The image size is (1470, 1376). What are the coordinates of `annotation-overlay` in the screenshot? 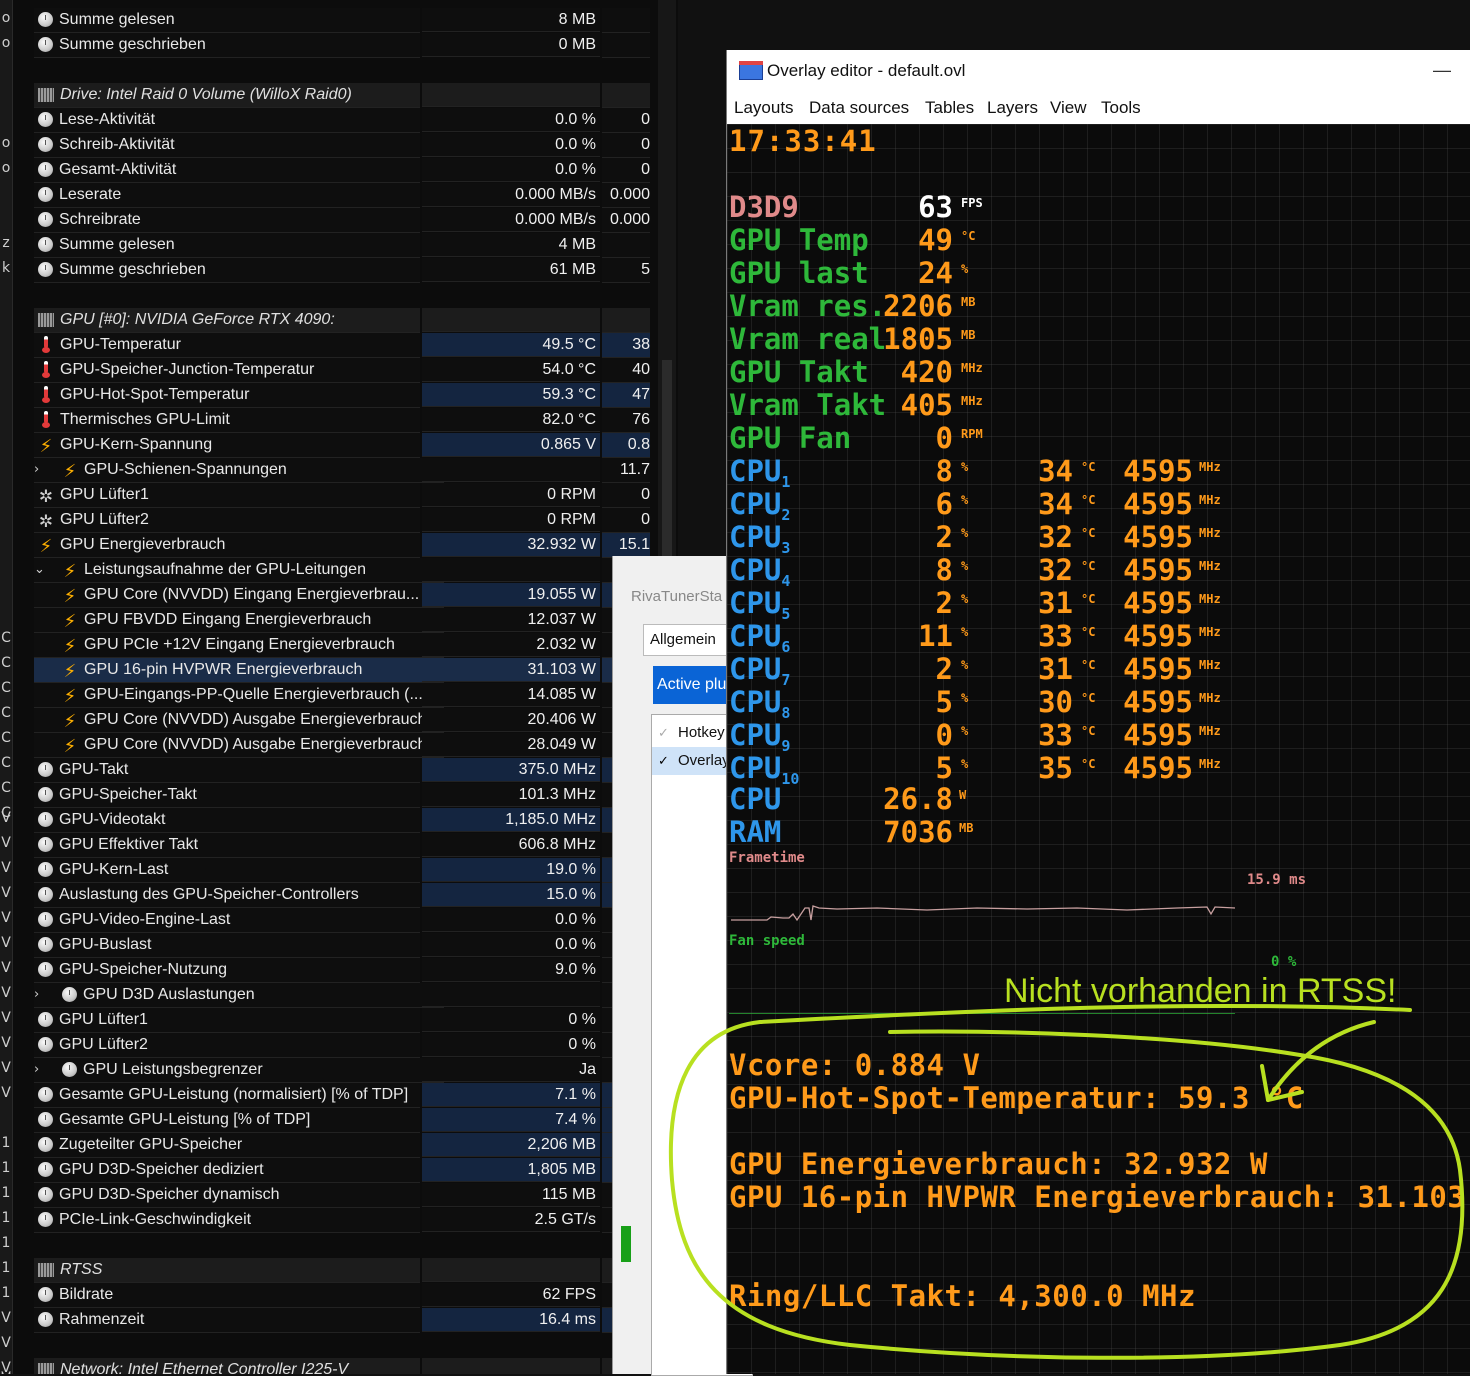 It's located at (1066, 1181).